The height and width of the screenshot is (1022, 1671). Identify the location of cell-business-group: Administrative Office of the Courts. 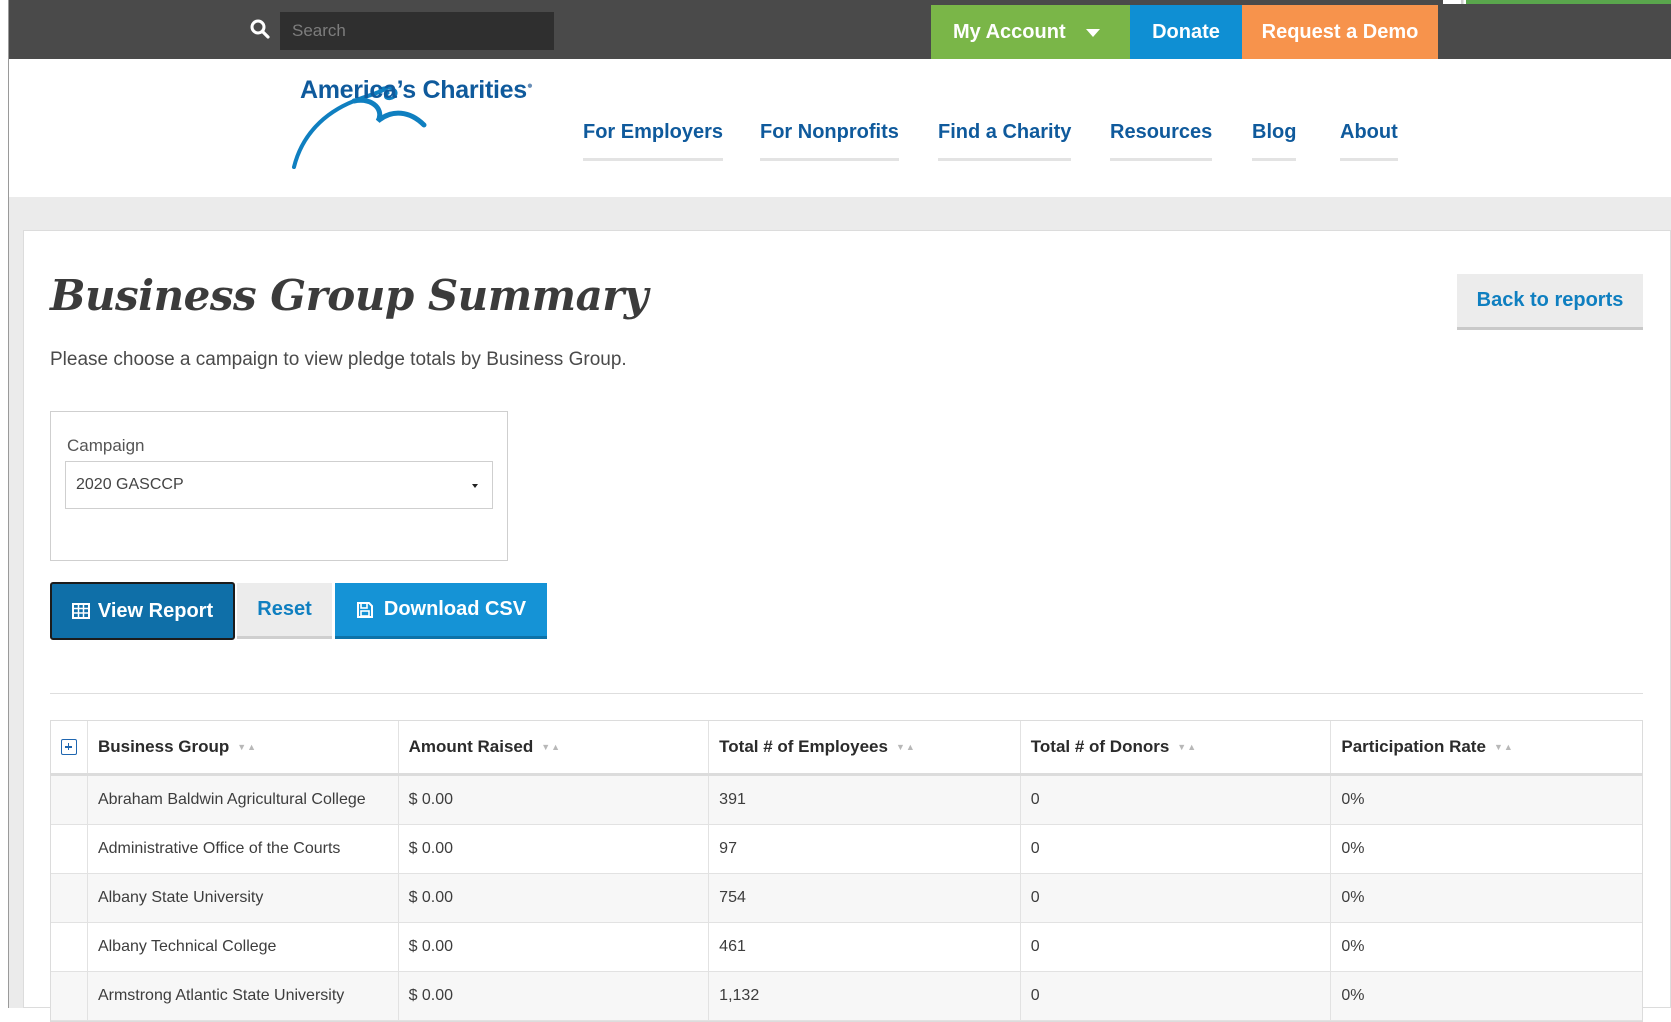
(243, 849).